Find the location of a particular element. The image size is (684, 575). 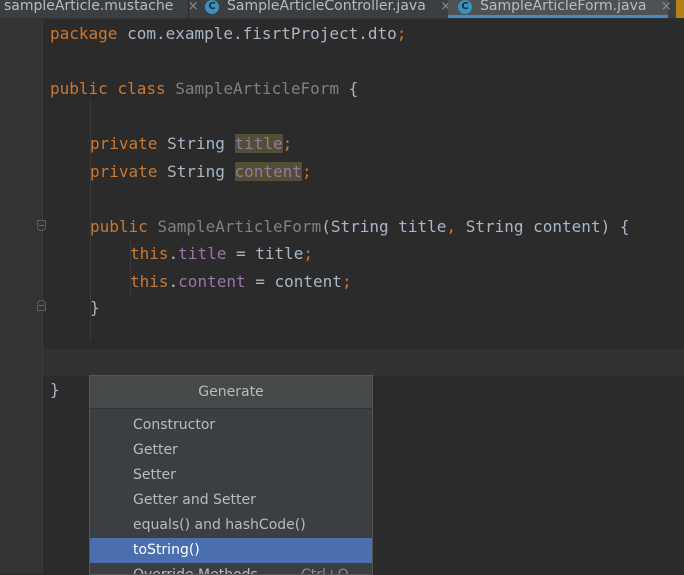

tab-label: SampleArticleController.java is located at coordinates (326, 7).